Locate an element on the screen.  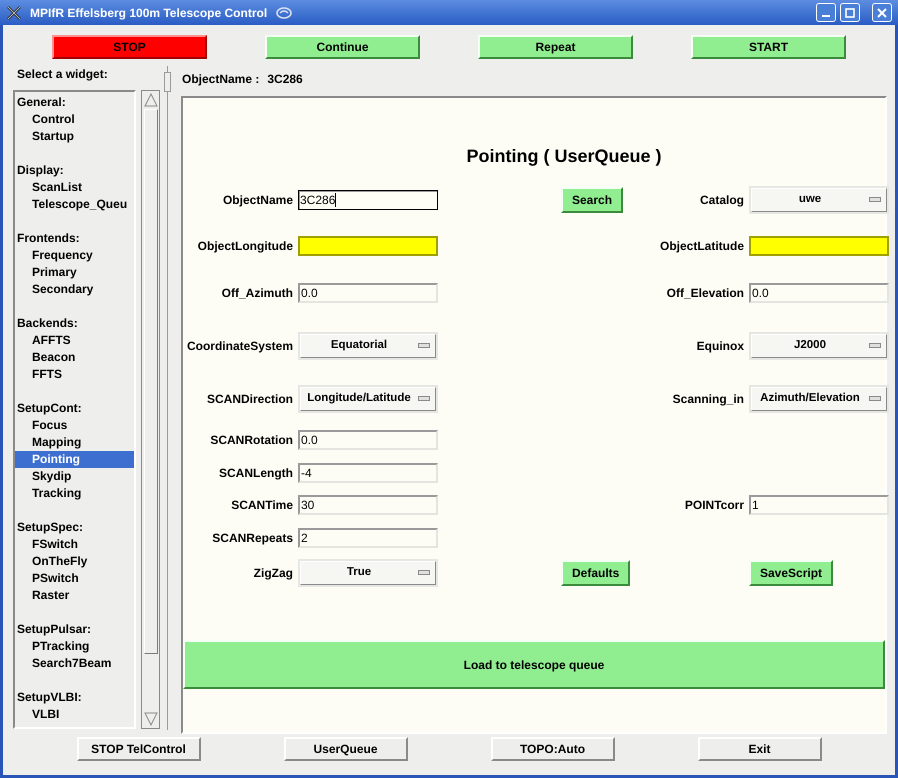
sidebar-title: Select a widget: is located at coordinates (63, 74).